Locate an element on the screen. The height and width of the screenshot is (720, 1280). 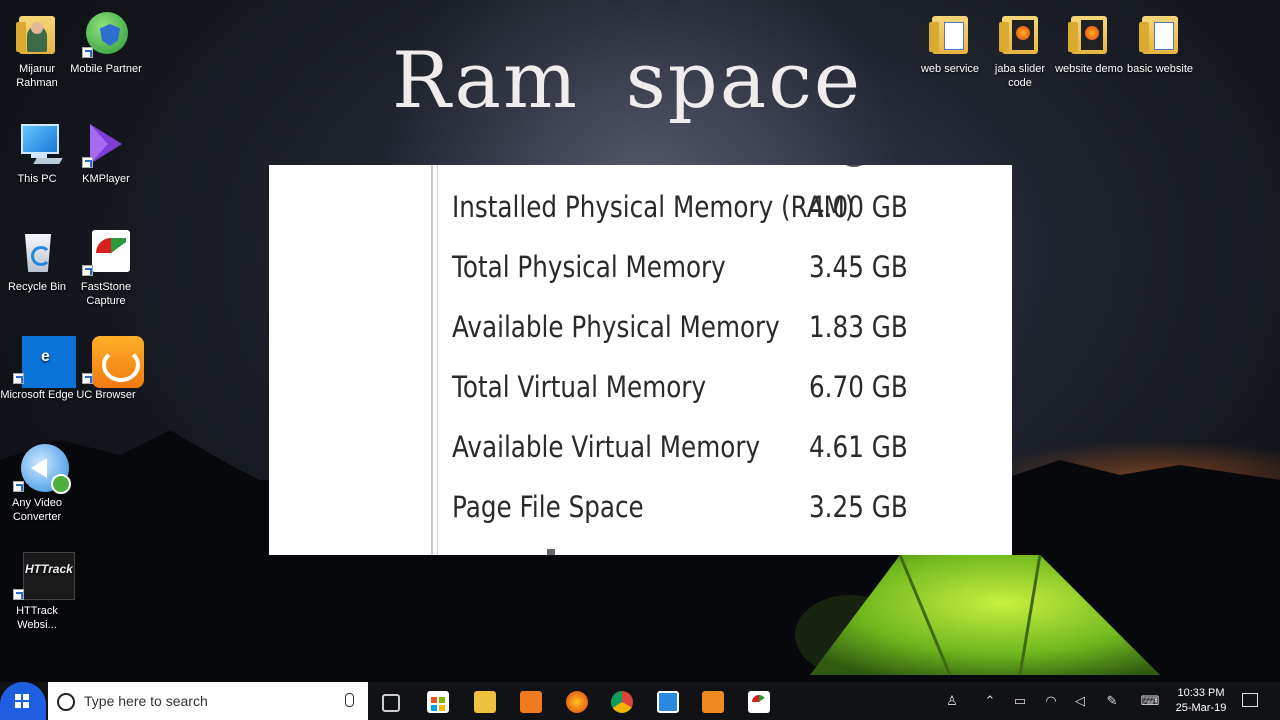
memory-label: Installed Physical Memory (RAM) is located at coordinates (653, 207).